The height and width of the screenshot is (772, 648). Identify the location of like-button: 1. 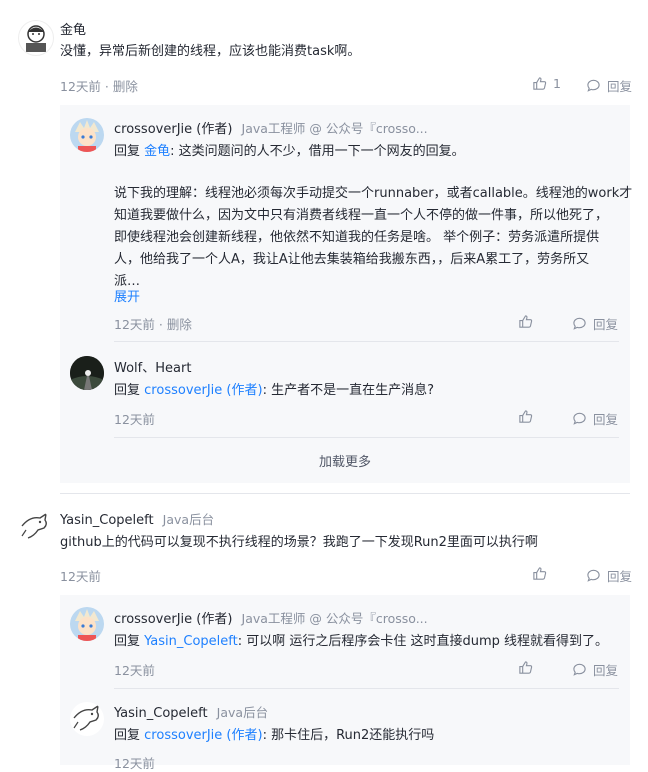
(546, 83).